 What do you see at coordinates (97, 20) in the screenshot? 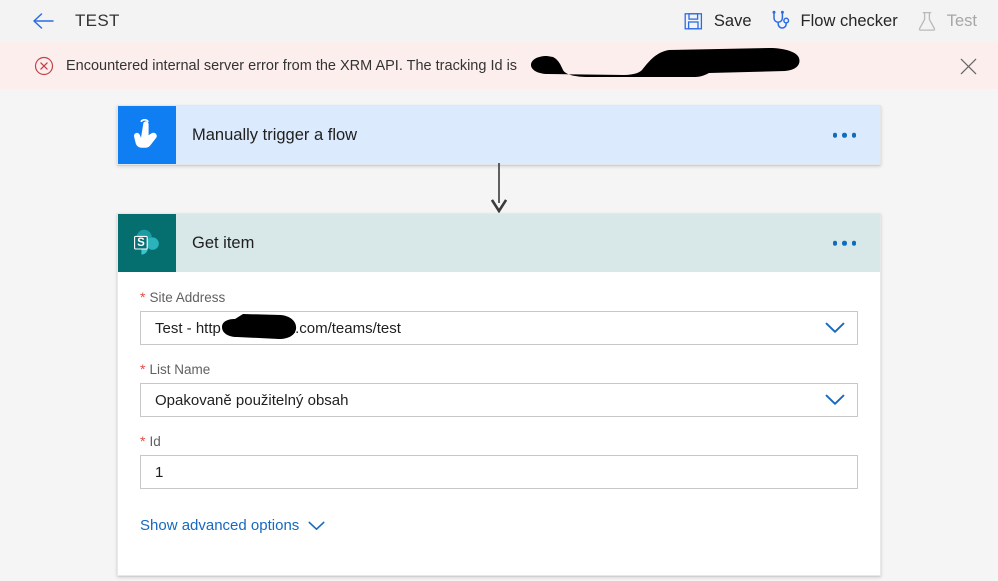
I see `page-title: TEST` at bounding box center [97, 20].